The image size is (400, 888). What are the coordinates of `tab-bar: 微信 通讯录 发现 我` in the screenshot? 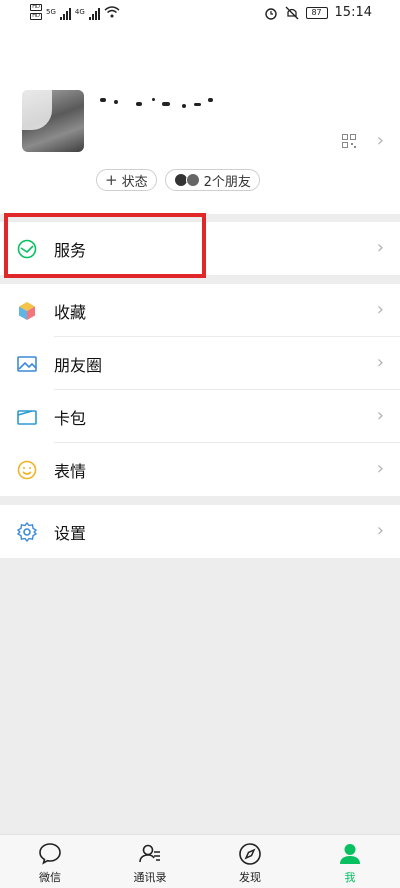 It's located at (200, 861).